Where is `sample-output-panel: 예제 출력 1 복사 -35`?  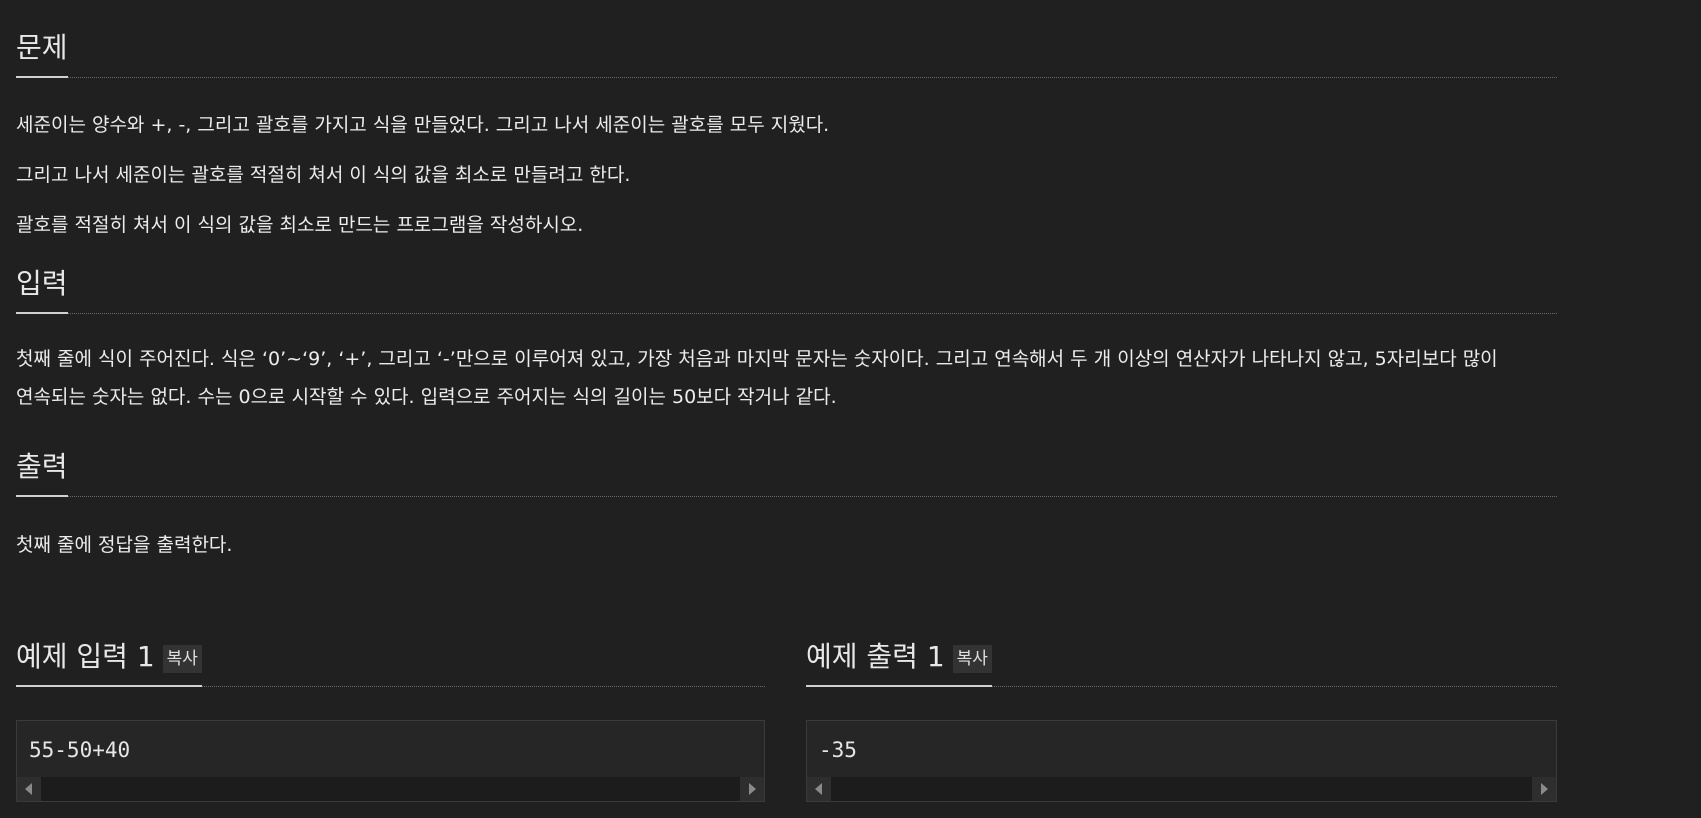 sample-output-panel: 예제 출력 1 복사 -35 is located at coordinates (1181, 711).